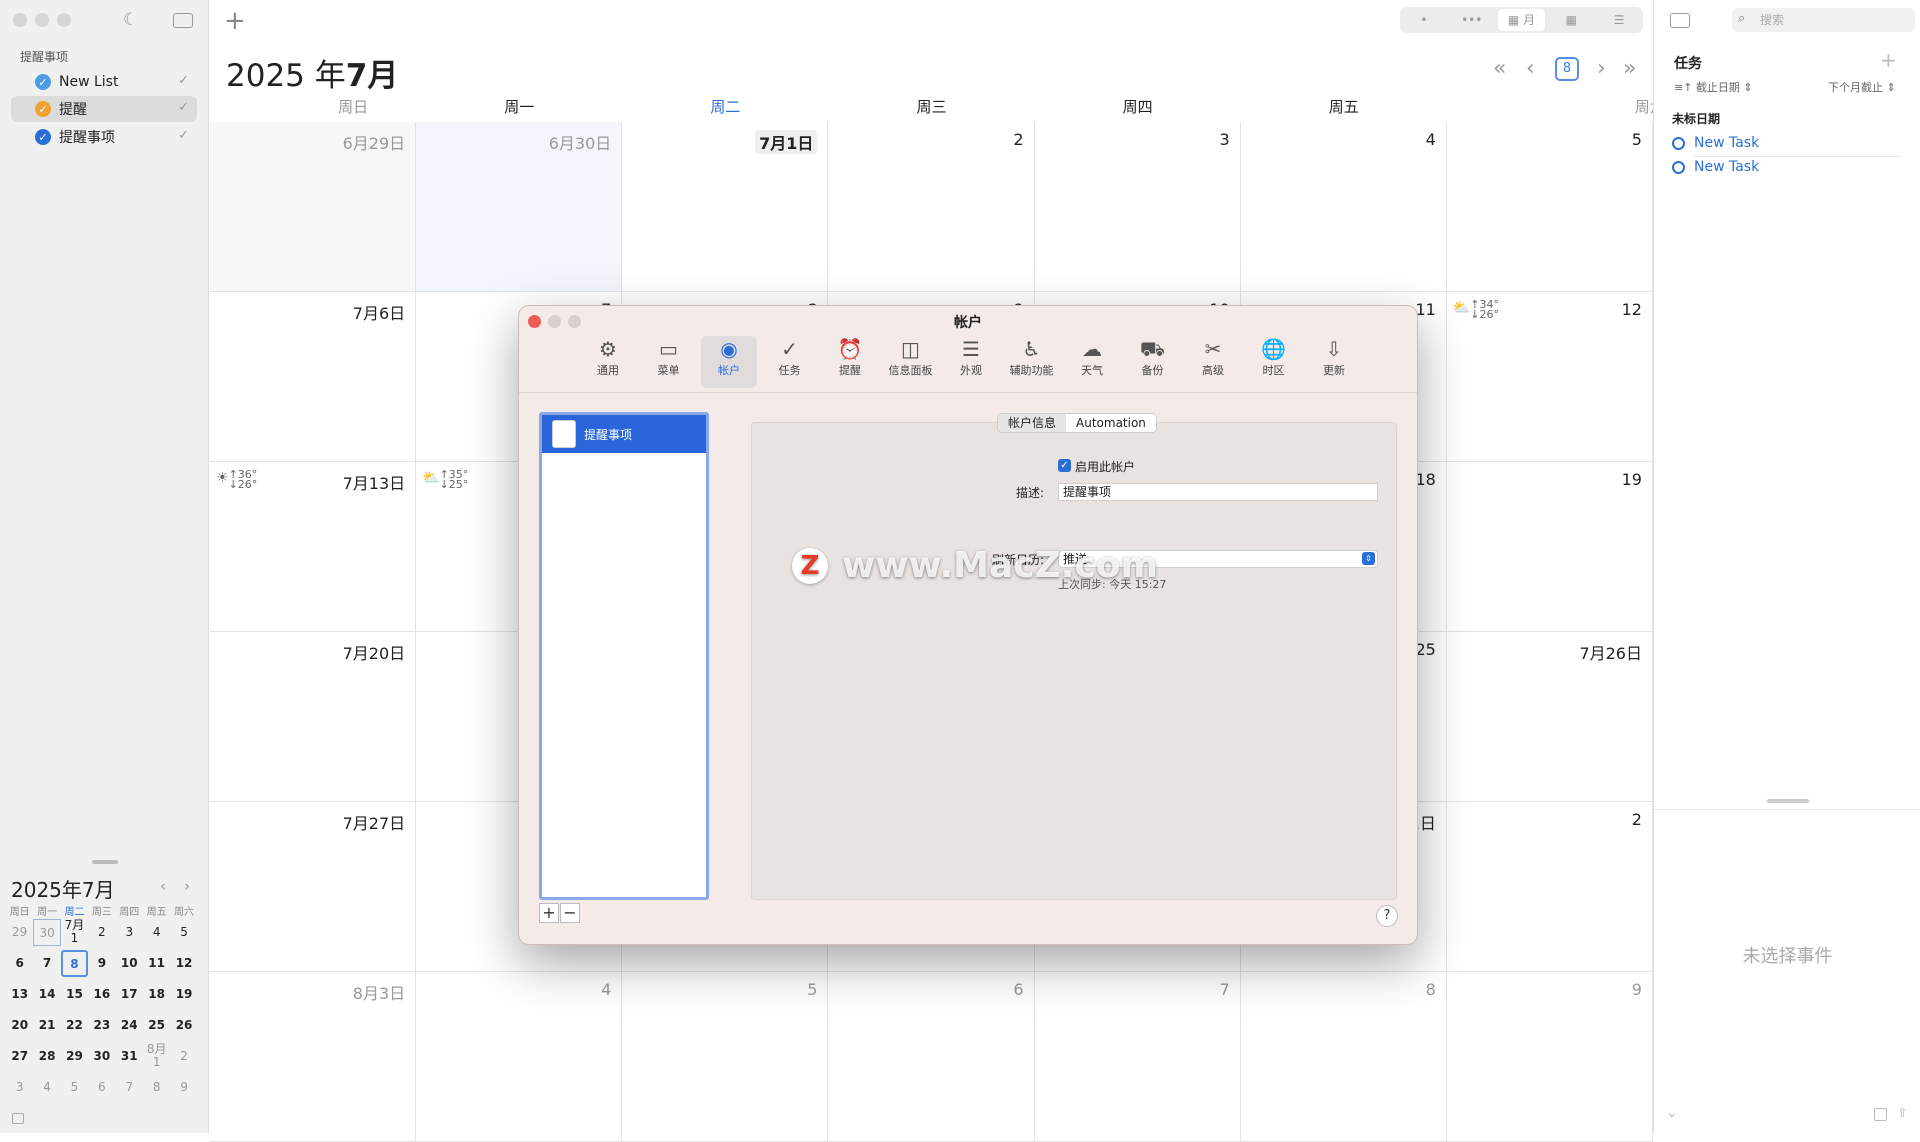 Image resolution: width=1920 pixels, height=1142 pixels. Describe the element at coordinates (46, 994) in the screenshot. I see `mini-day: 14` at that location.